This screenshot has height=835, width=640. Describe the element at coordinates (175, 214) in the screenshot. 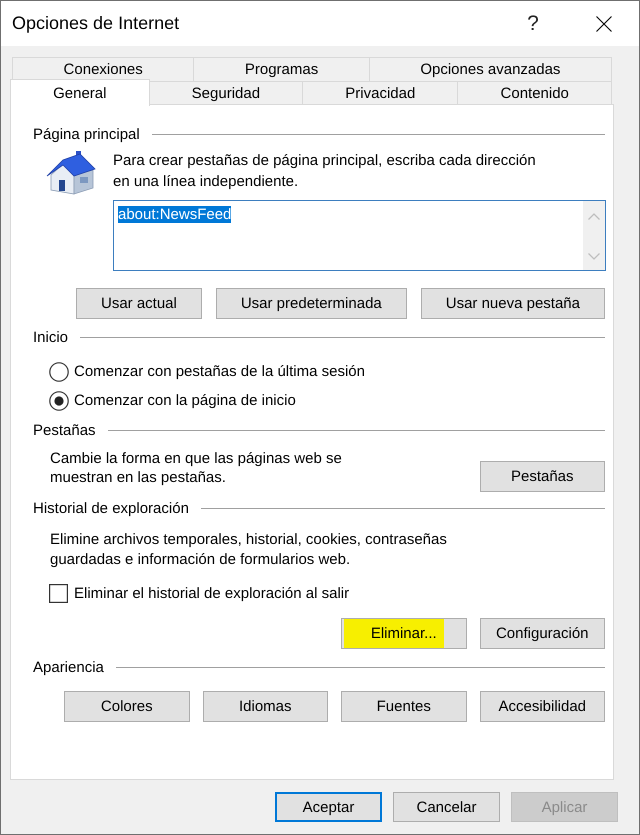

I see `selected-text: about:NewsFeed` at that location.